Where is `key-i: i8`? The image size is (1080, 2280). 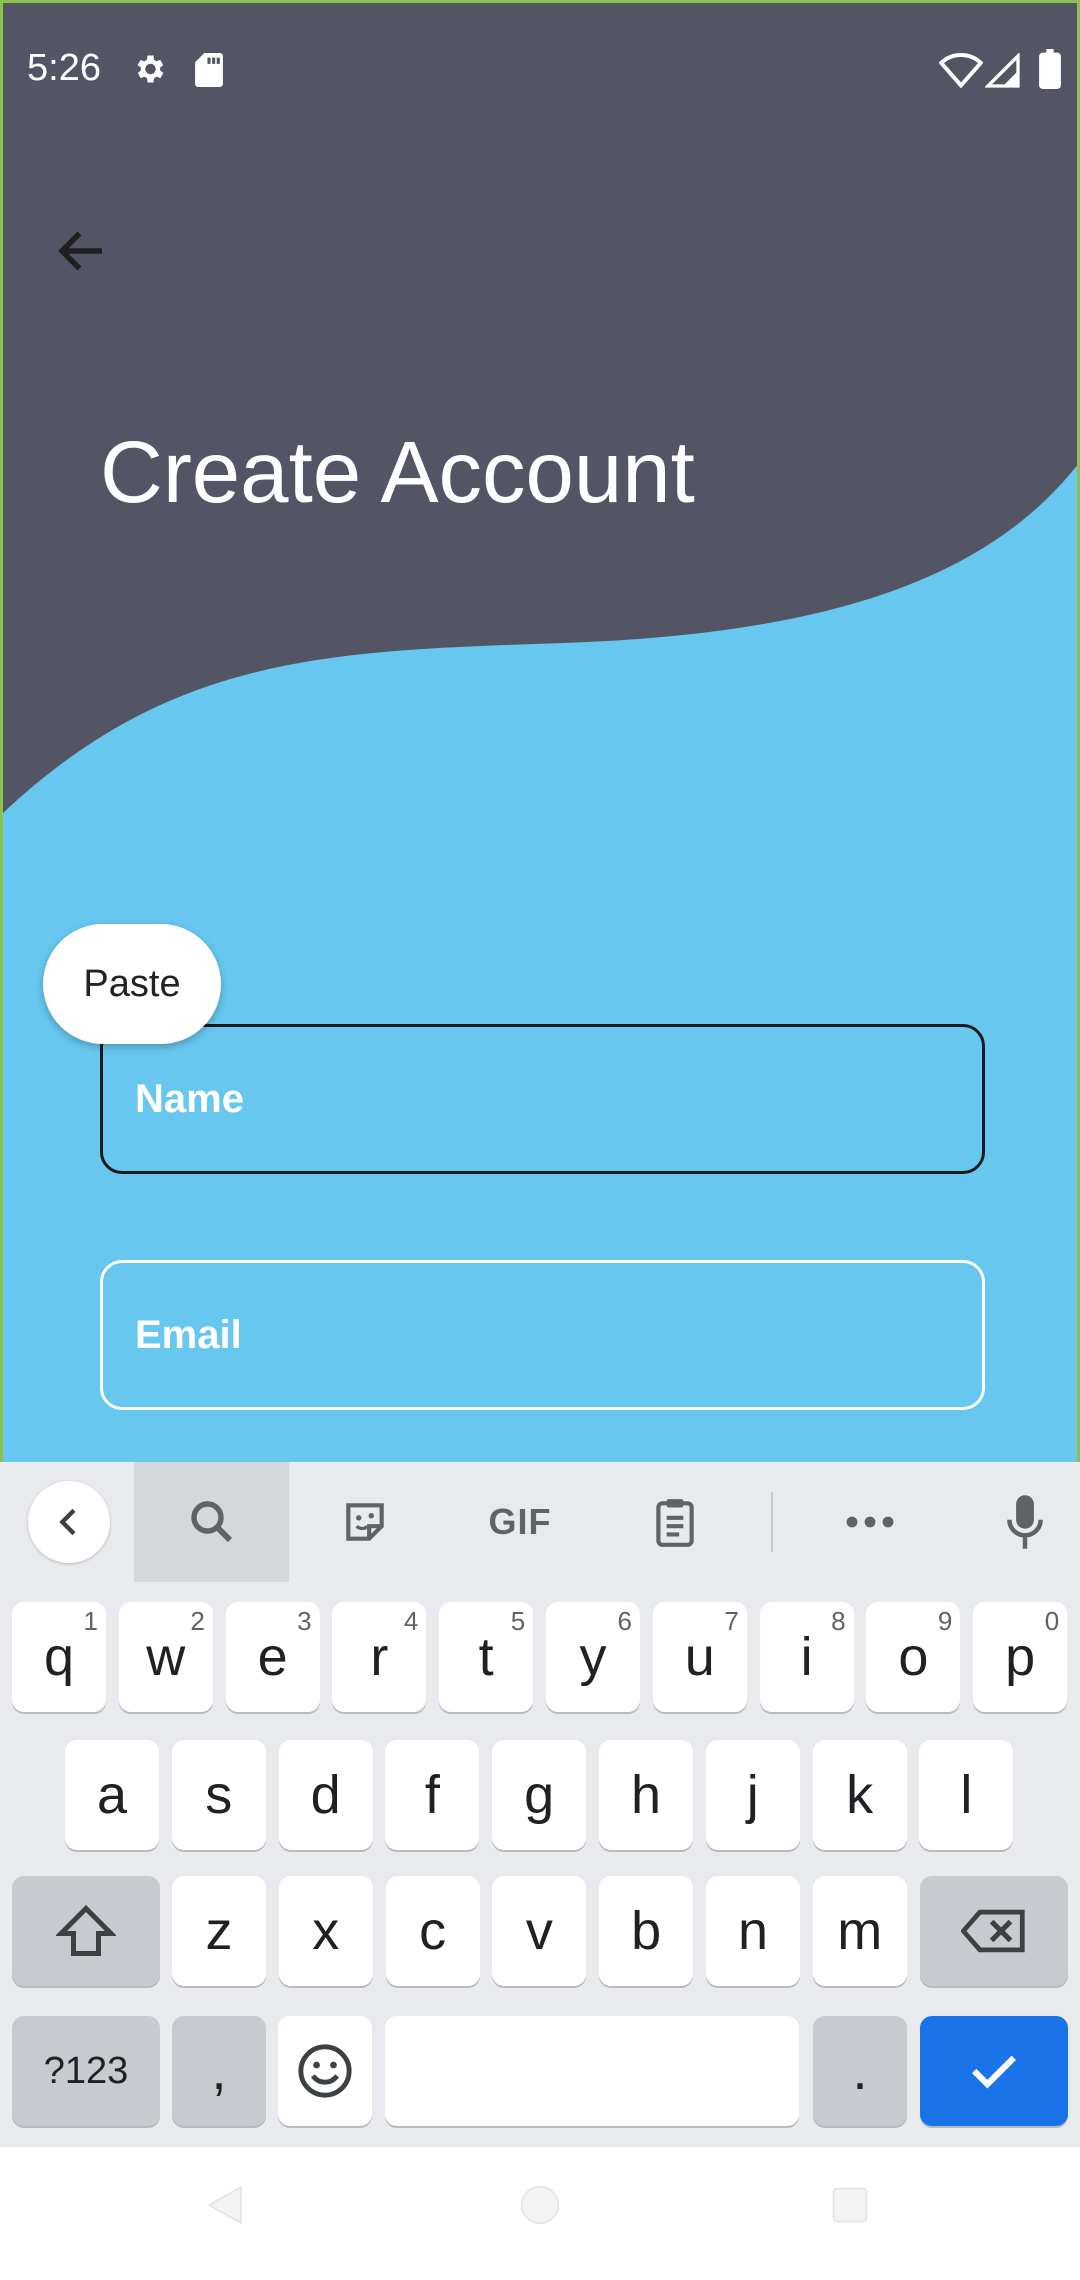 key-i: i8 is located at coordinates (806, 1657).